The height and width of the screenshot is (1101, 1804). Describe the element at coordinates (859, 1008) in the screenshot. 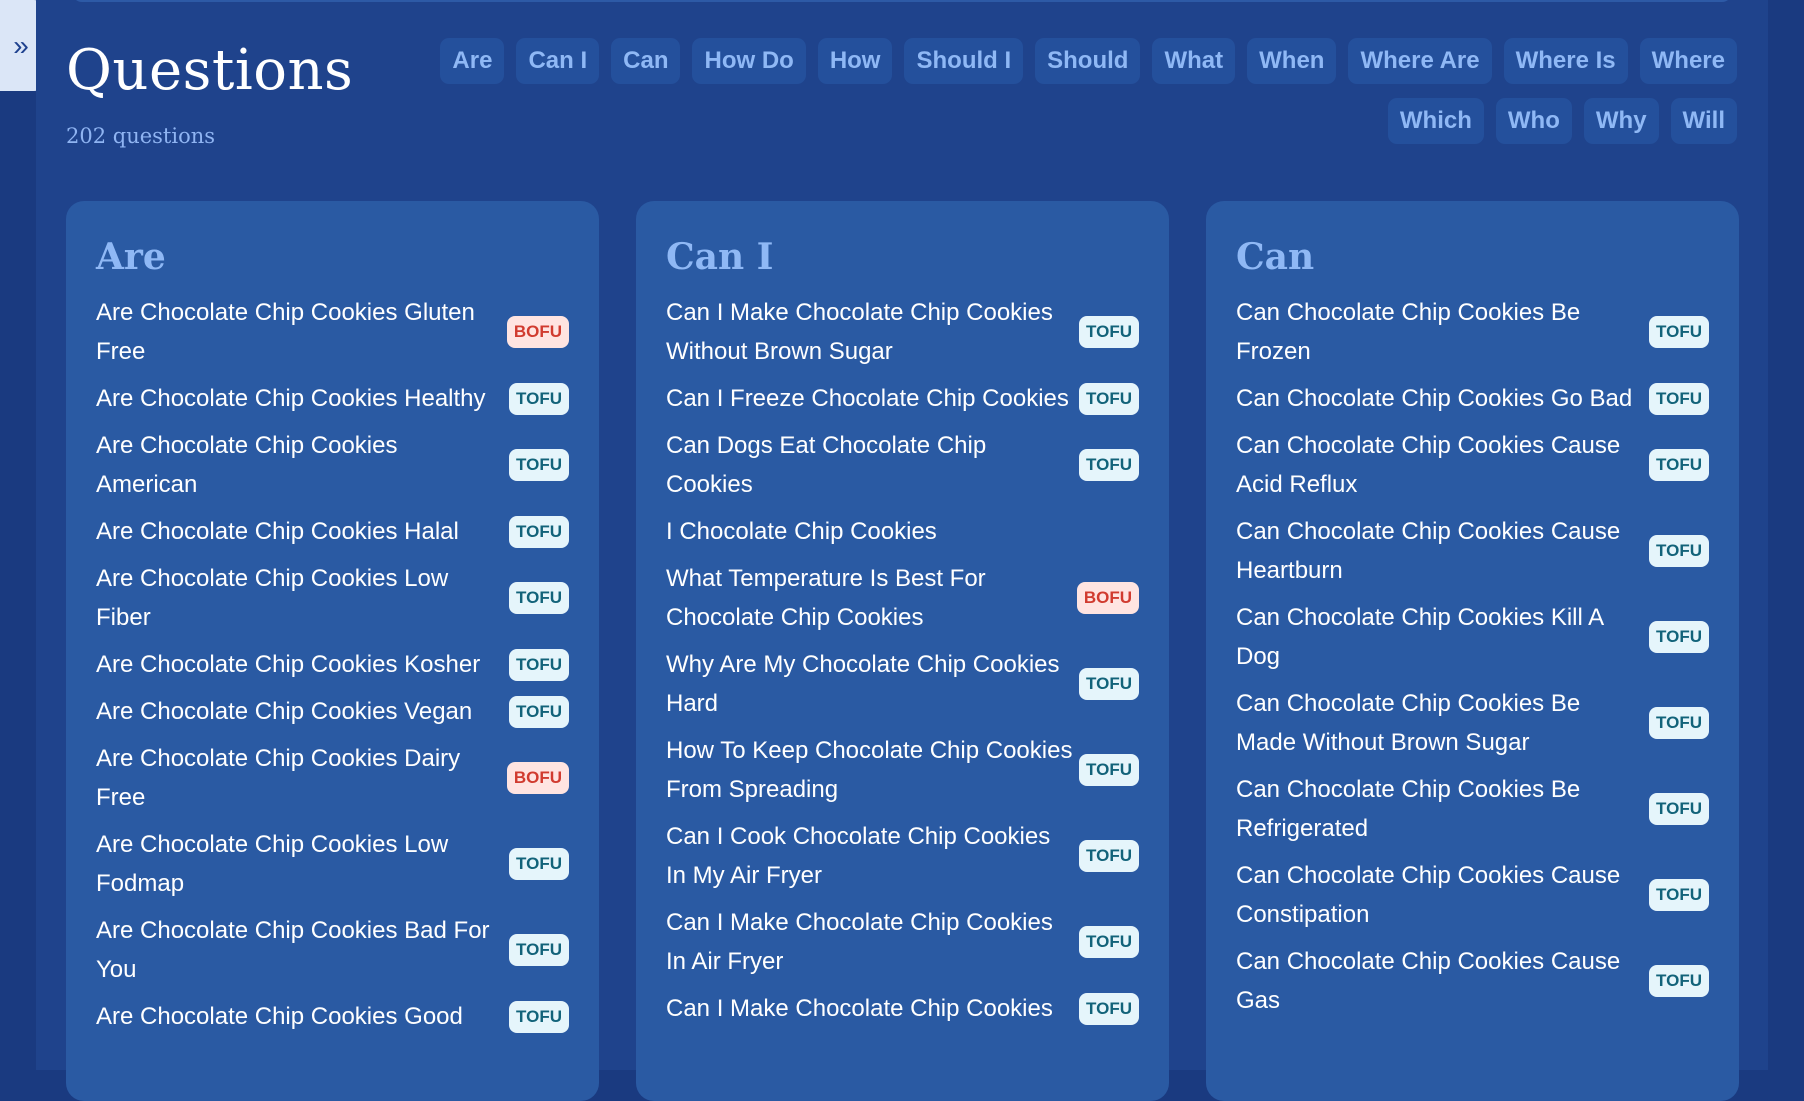

I see `question-text: Can I Make Chocolate Chip Cookies` at that location.